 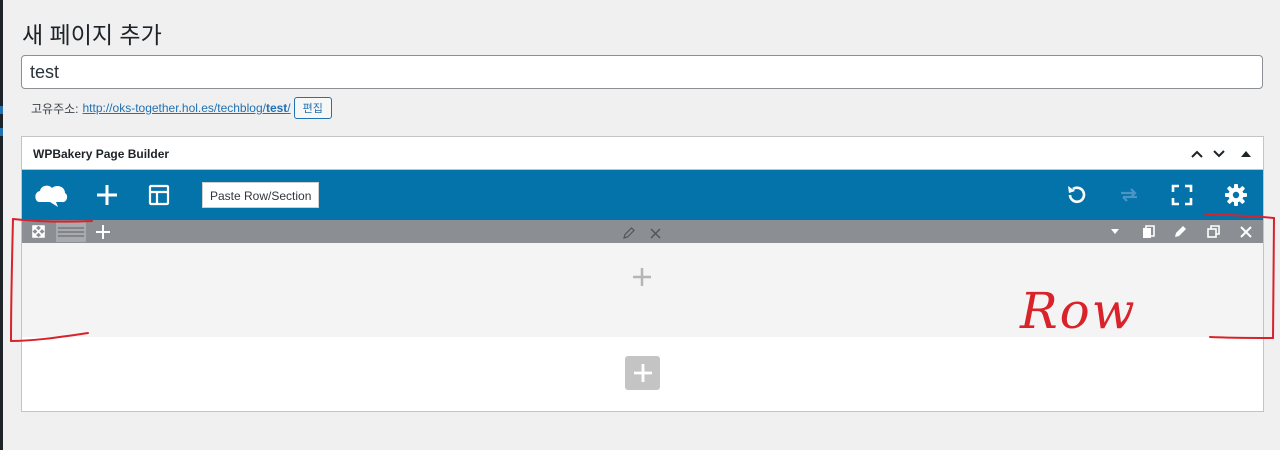 What do you see at coordinates (1, 225) in the screenshot?
I see `admin-sidebar-edge` at bounding box center [1, 225].